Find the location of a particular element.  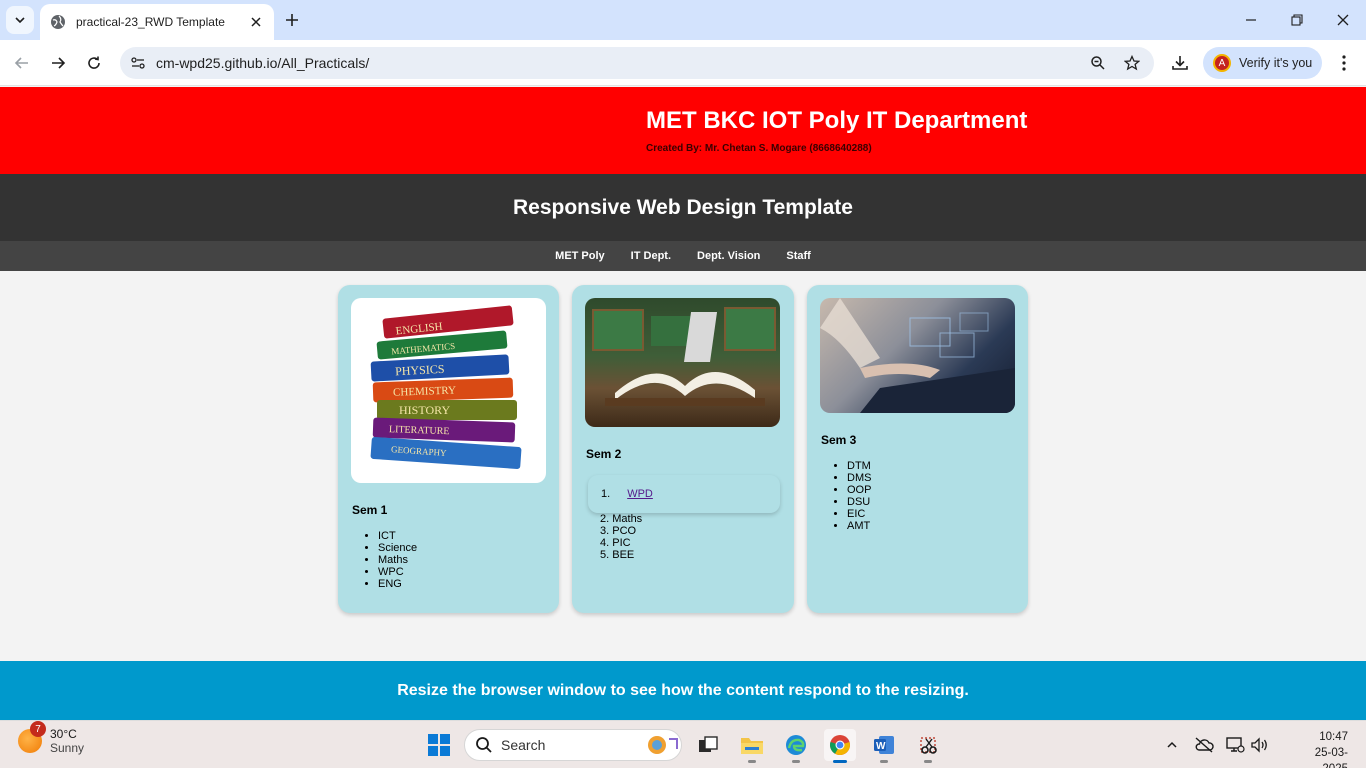

edge-button is located at coordinates (796, 746).